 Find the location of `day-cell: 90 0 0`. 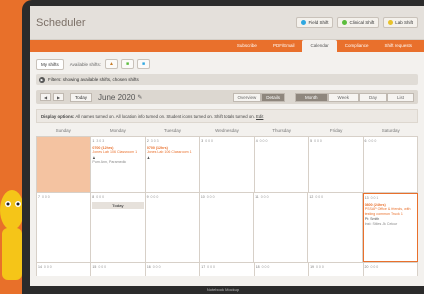

day-cell: 90 0 0 is located at coordinates (172, 227).